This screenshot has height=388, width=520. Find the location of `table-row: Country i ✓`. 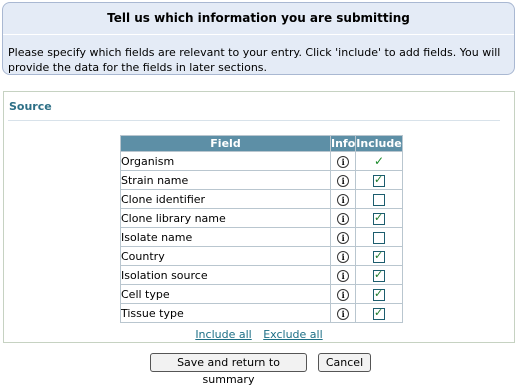

table-row: Country i ✓ is located at coordinates (261, 256).